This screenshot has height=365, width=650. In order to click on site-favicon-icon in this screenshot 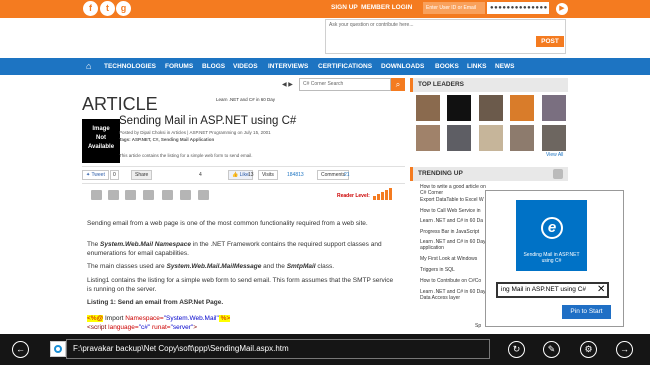, I will do `click(58, 349)`.